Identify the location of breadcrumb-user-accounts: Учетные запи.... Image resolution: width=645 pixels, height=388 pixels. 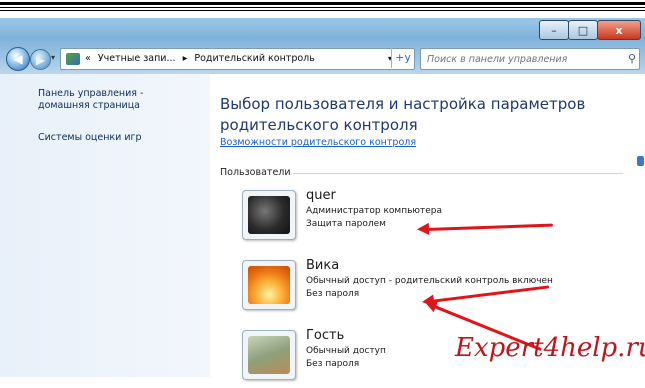
(137, 58).